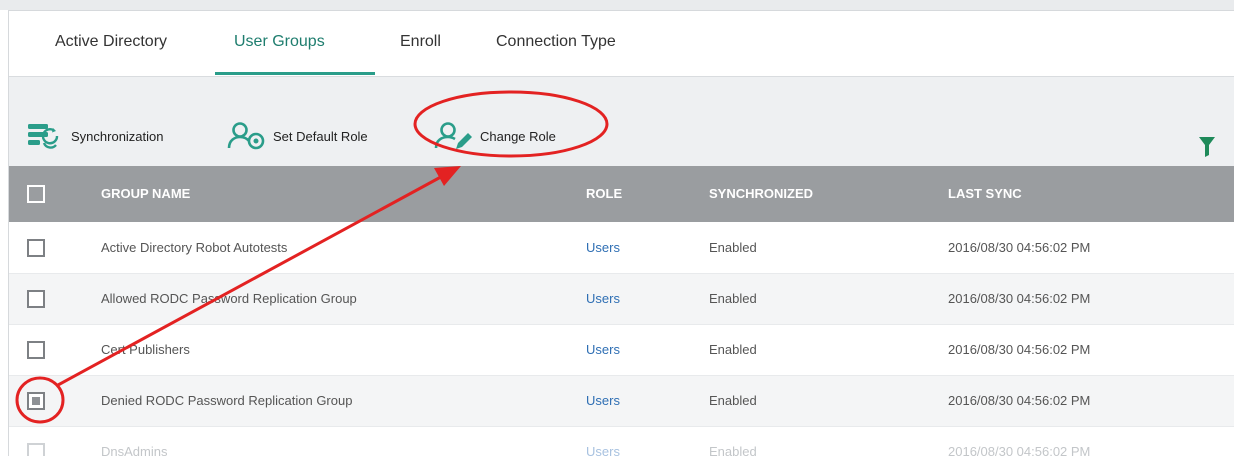 Image resolution: width=1234 pixels, height=456 pixels. I want to click on column-header-role: ROLE, so click(604, 193).